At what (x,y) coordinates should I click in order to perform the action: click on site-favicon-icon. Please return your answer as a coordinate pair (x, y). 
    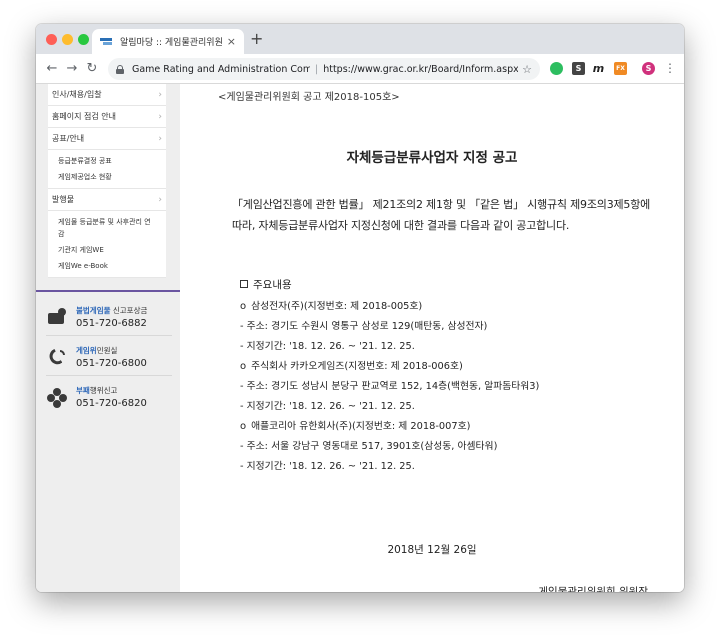
    Looking at the image, I should click on (107, 42).